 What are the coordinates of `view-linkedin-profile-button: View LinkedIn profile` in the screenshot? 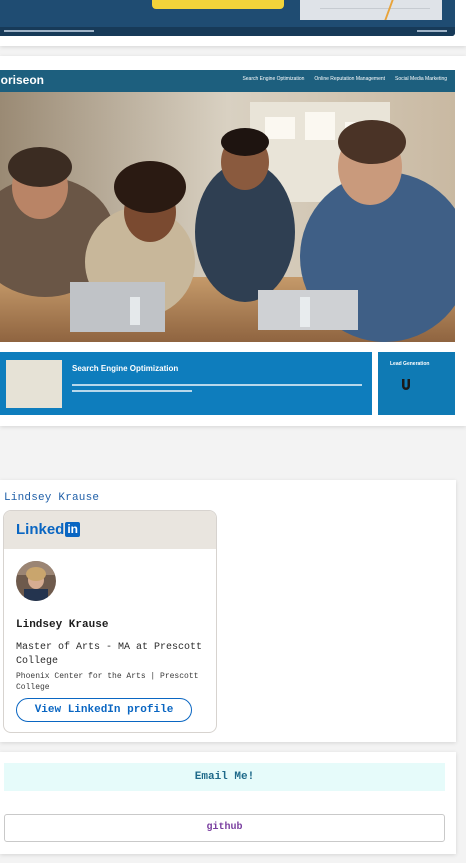 It's located at (104, 710).